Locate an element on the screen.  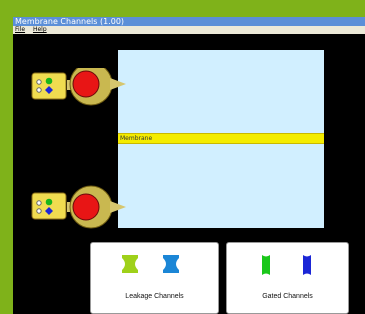
menu-file: File is located at coordinates (20, 29).